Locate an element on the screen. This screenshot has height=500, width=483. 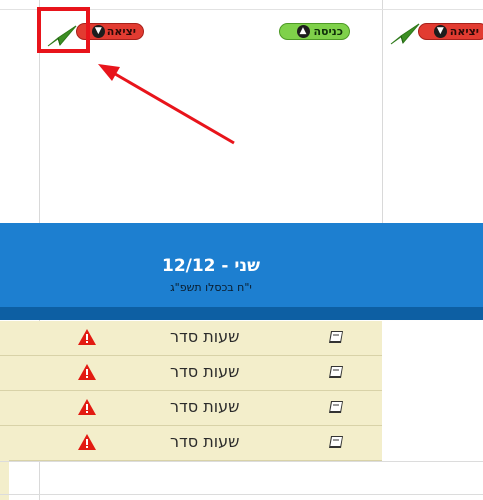
highlight-box is located at coordinates (63, 30).